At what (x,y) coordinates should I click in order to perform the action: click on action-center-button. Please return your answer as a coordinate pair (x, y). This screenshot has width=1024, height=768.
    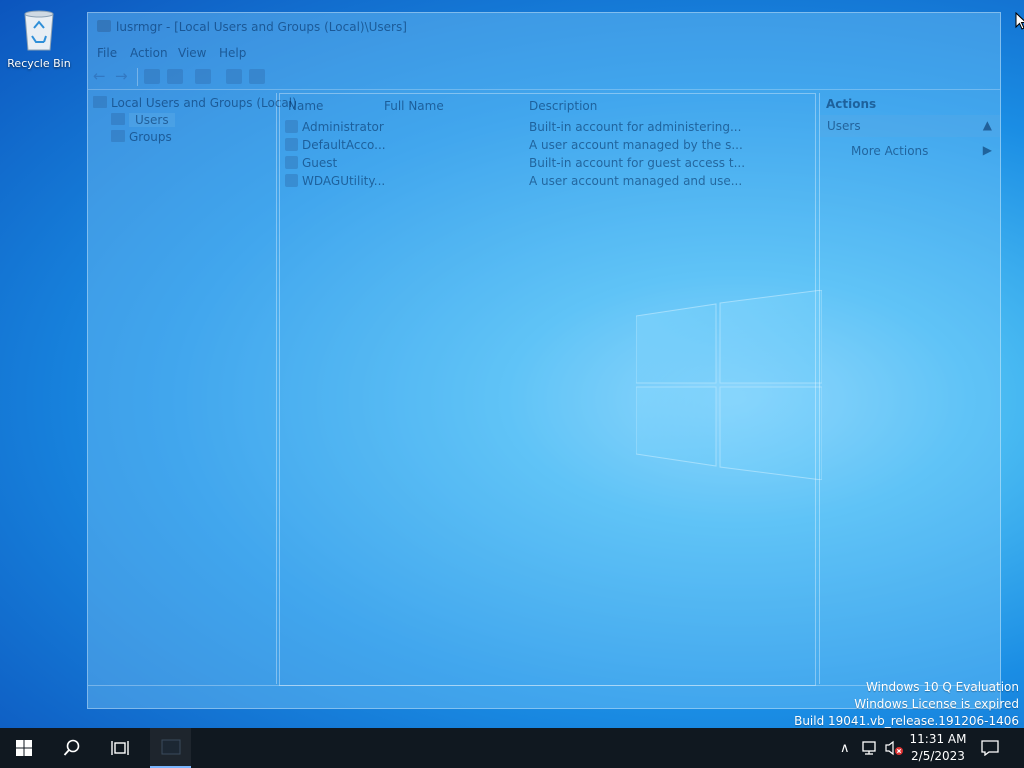
    Looking at the image, I should click on (990, 748).